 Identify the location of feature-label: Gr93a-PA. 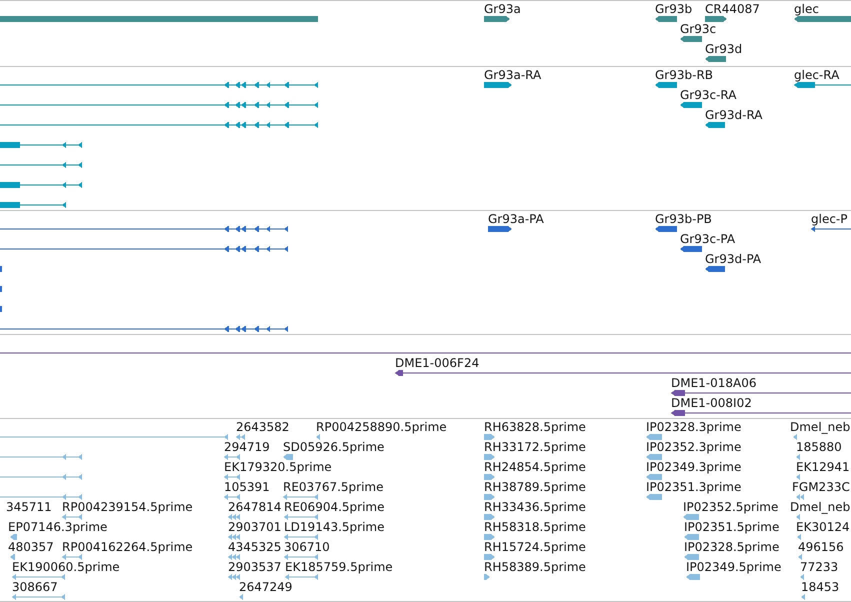
(516, 219).